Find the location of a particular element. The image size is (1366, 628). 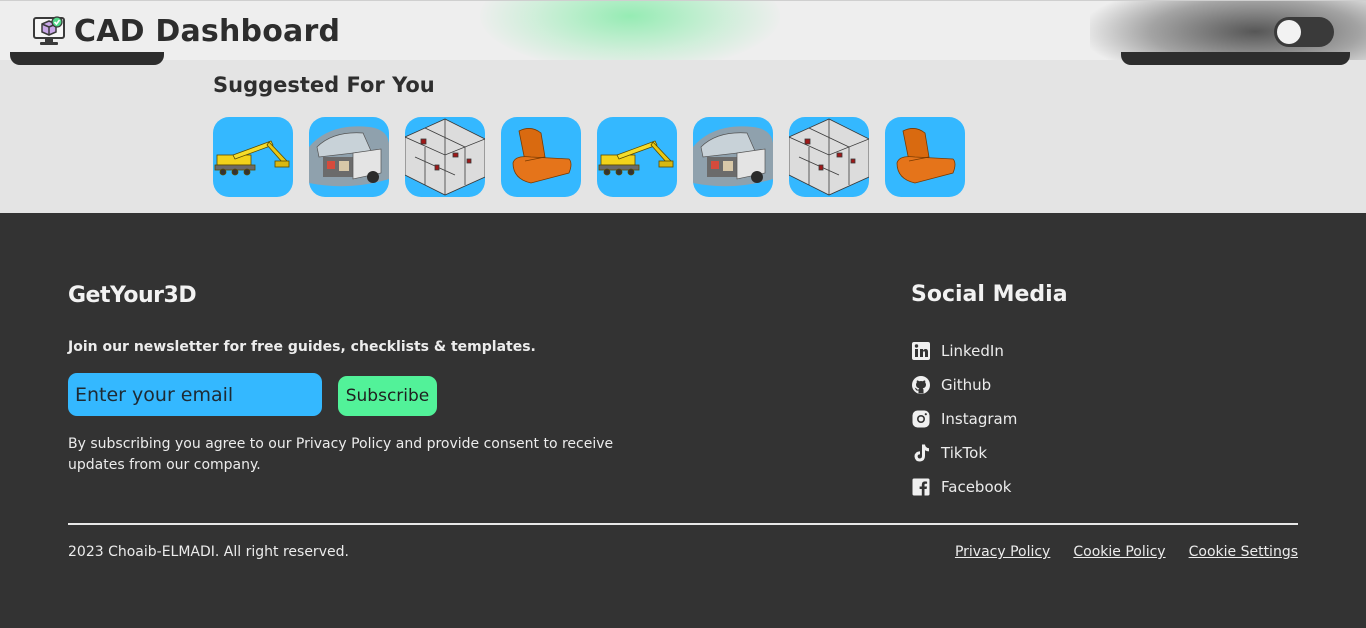

facebook-icon is located at coordinates (921, 487).